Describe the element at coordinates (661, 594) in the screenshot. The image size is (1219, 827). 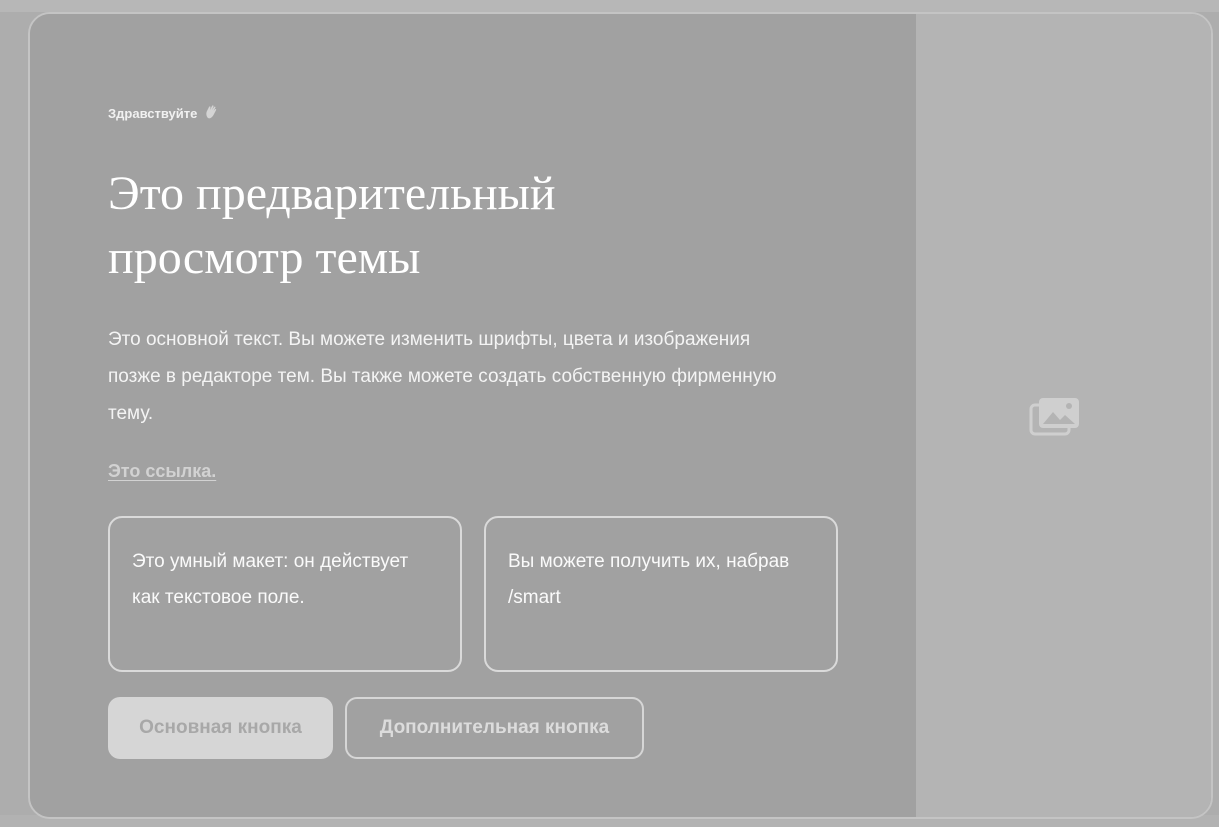
I see `smart-layout-box: Вы можете получить их, набрав /smart` at that location.